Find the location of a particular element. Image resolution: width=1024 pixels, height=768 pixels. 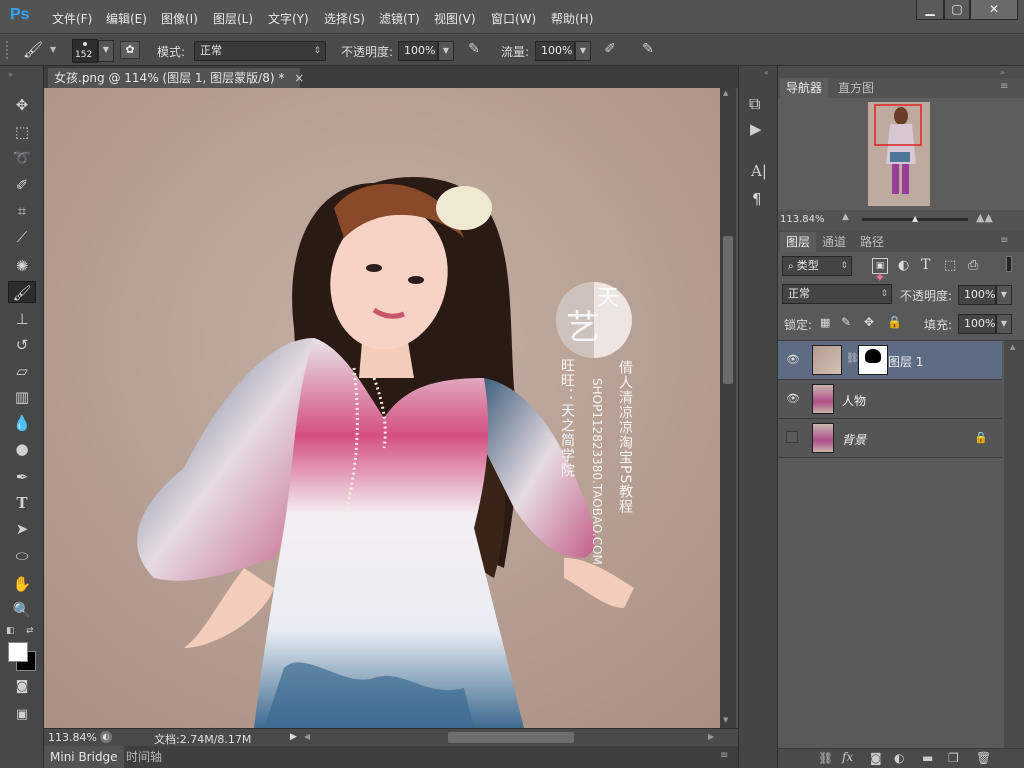

quick-mask-icon: ◙ is located at coordinates (22, 687).